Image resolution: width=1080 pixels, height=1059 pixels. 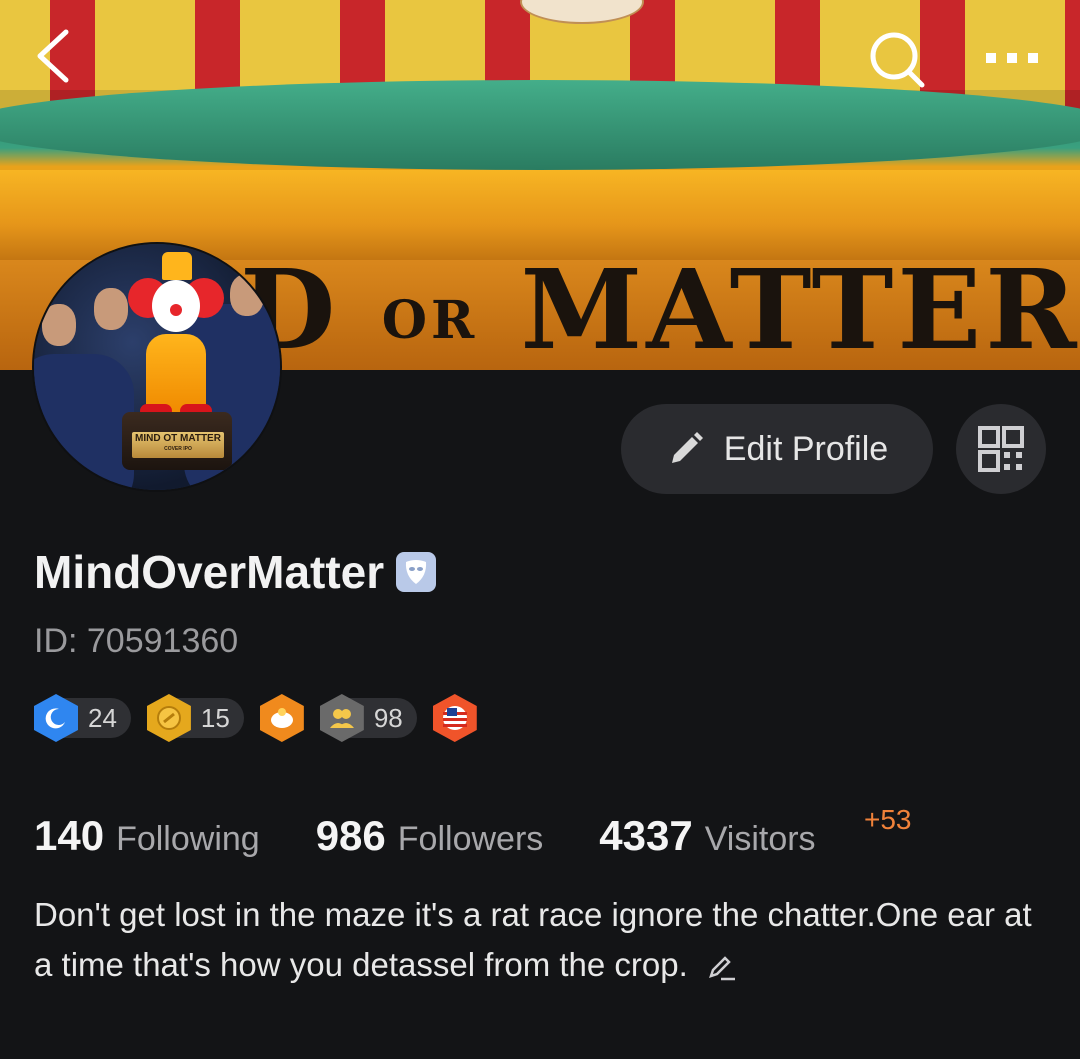 What do you see at coordinates (454, 718) in the screenshot?
I see `flag-icon` at bounding box center [454, 718].